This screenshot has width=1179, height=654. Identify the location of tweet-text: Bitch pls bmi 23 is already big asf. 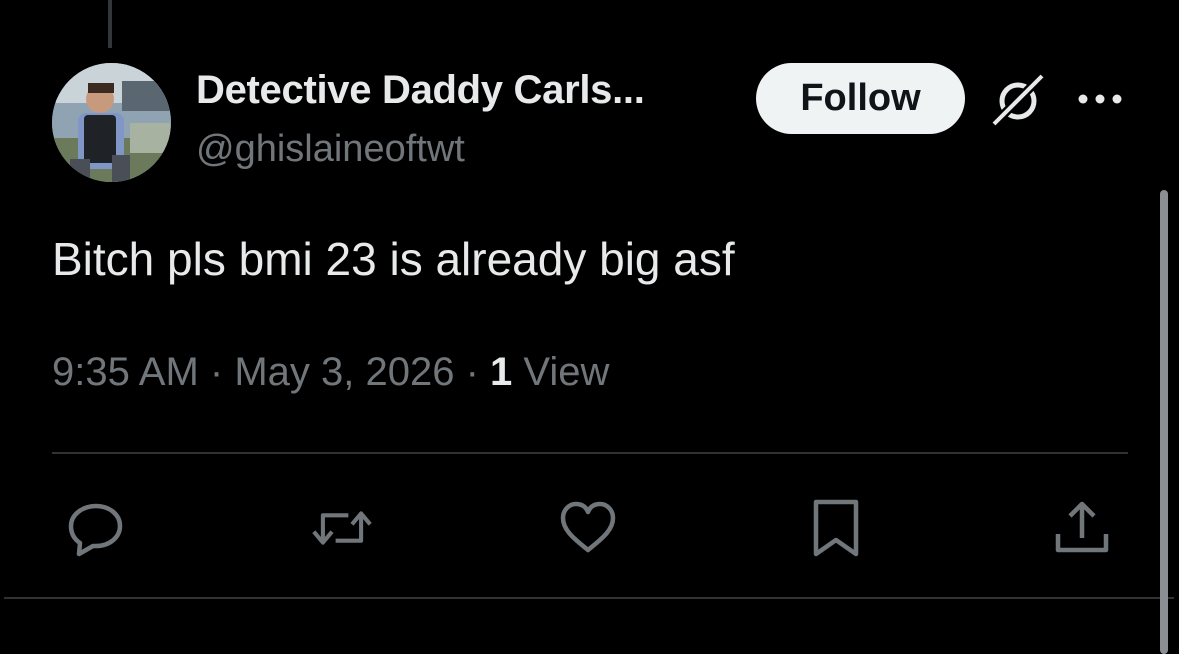
(393, 259).